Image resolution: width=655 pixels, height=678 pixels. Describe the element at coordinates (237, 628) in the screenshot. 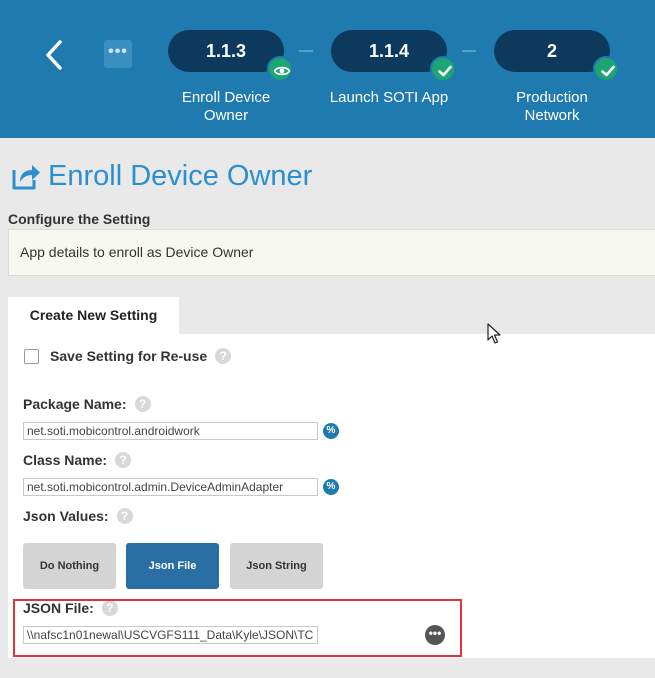

I see `highlight-box` at that location.